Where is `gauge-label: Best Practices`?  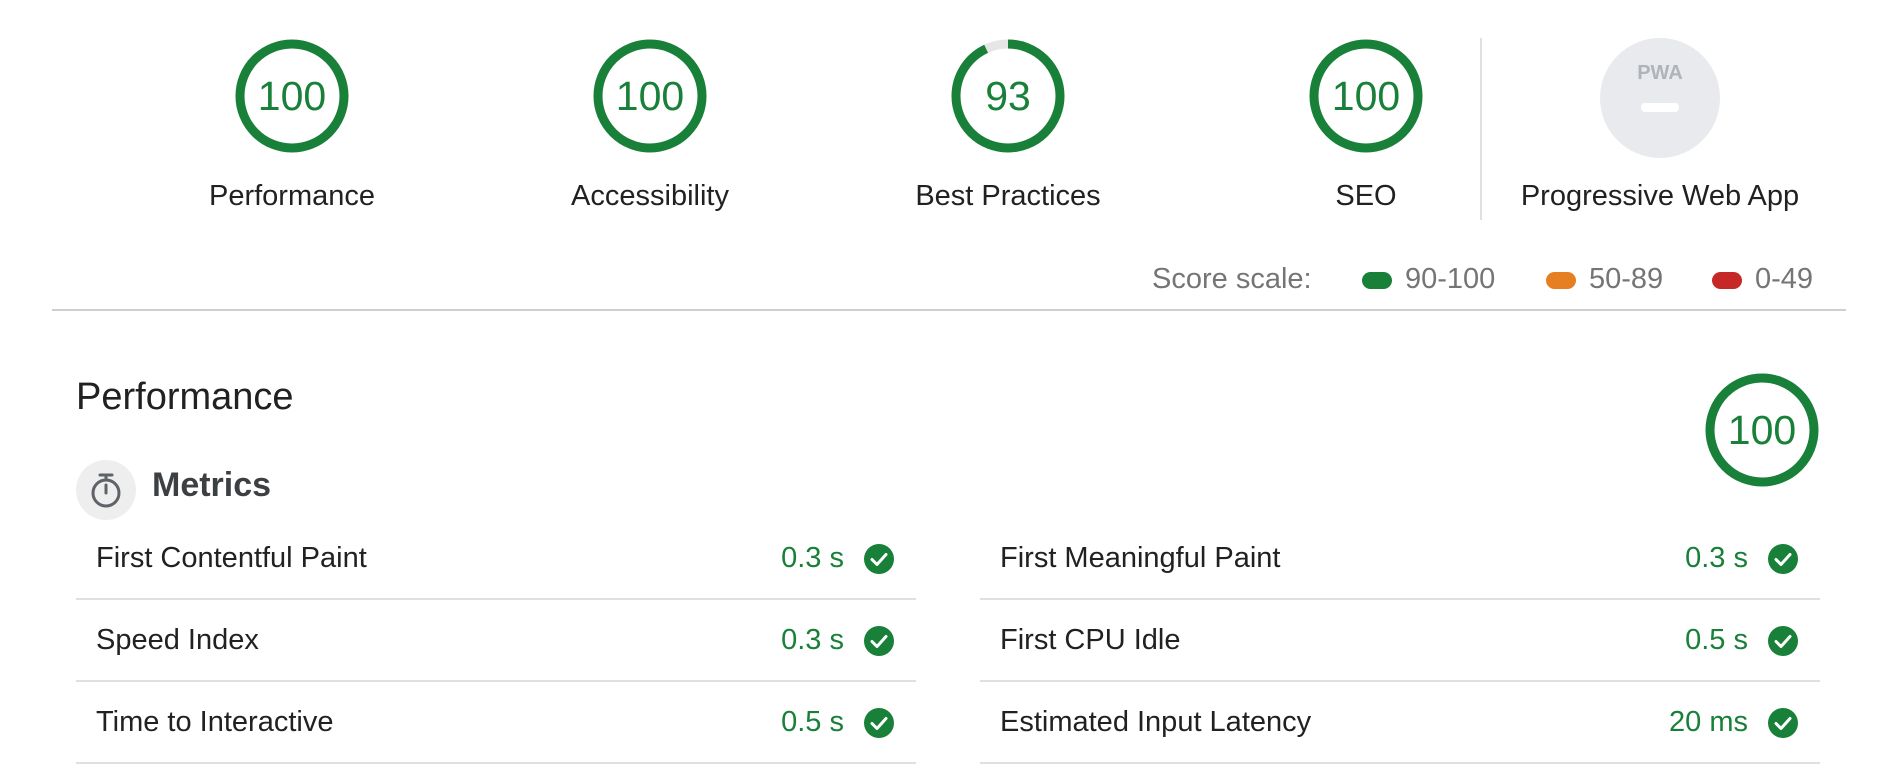
gauge-label: Best Practices is located at coordinates (1008, 196).